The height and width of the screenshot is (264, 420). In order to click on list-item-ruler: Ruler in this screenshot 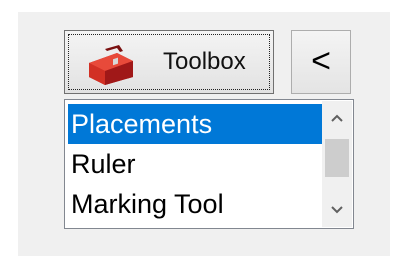, I will do `click(195, 164)`.